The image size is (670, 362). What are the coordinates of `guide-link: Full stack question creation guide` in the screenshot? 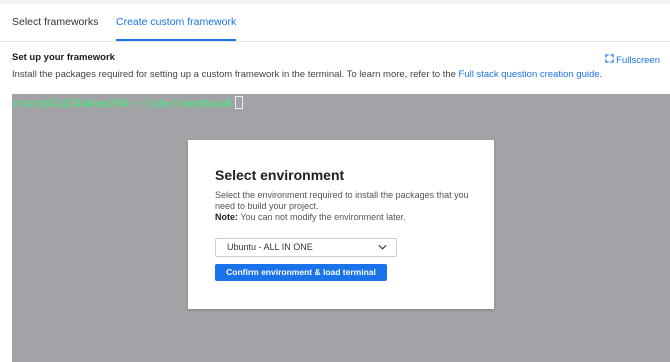 It's located at (529, 74).